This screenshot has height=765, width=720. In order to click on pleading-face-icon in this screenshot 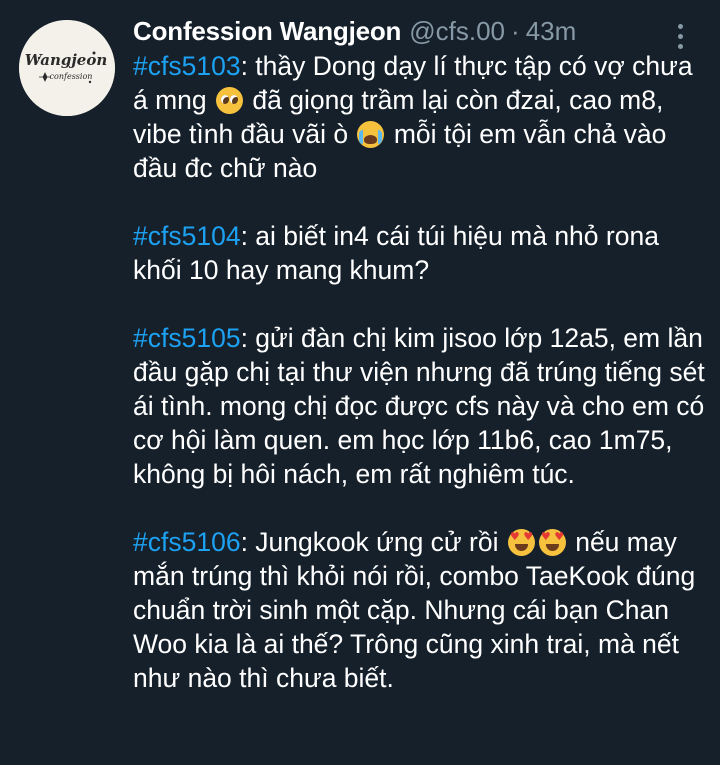, I will do `click(230, 100)`.